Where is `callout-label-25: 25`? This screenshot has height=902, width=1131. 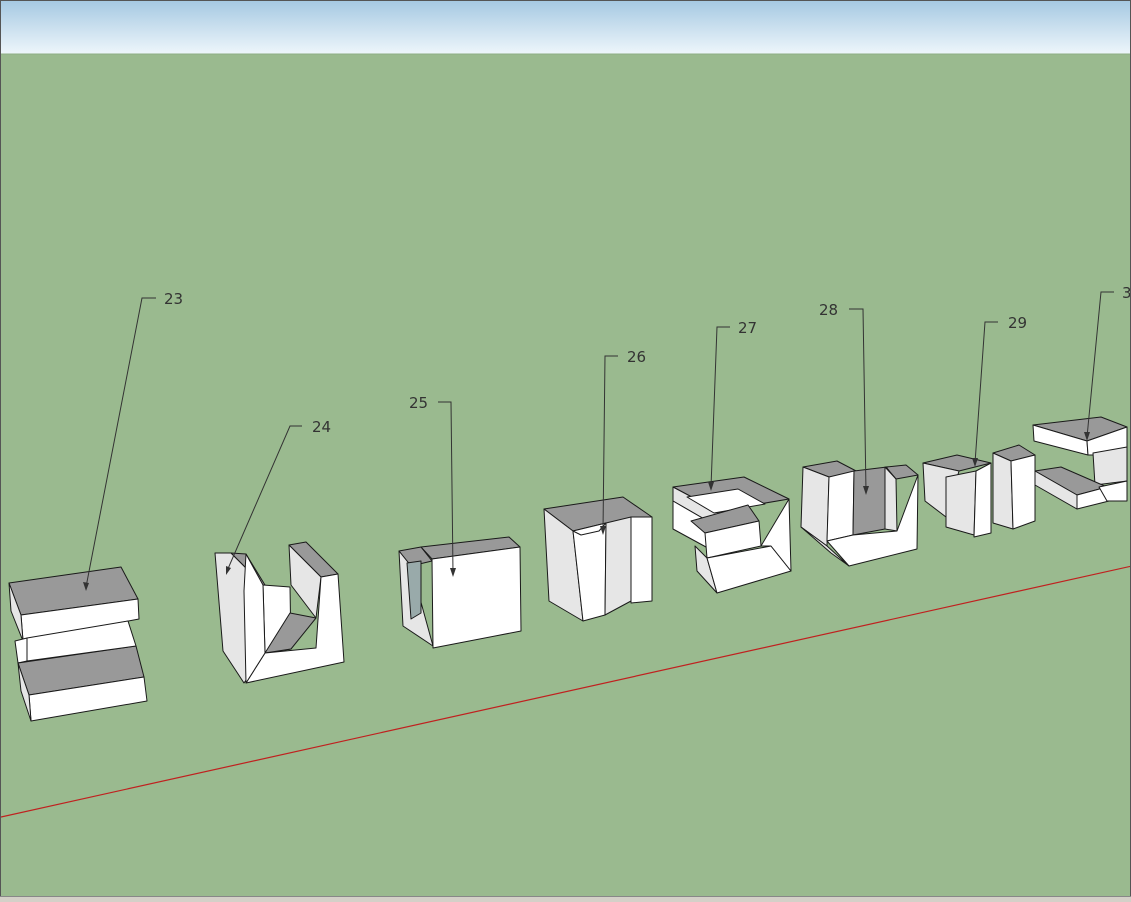
callout-label-25: 25 is located at coordinates (418, 403).